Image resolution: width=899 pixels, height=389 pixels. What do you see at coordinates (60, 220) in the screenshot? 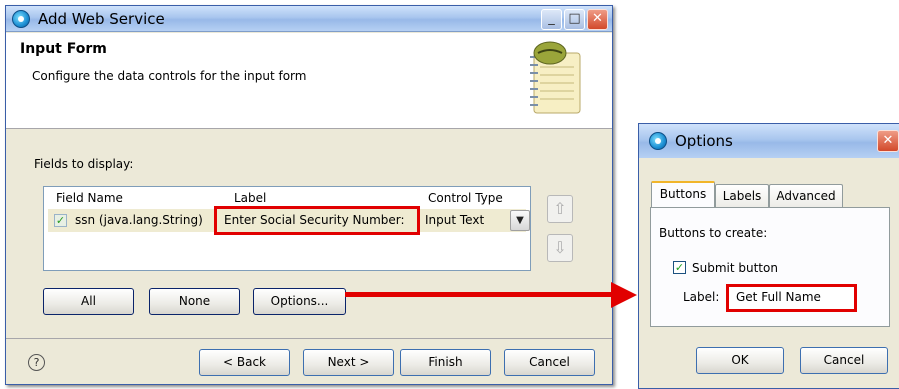
I see `row-checkbox: ✓` at bounding box center [60, 220].